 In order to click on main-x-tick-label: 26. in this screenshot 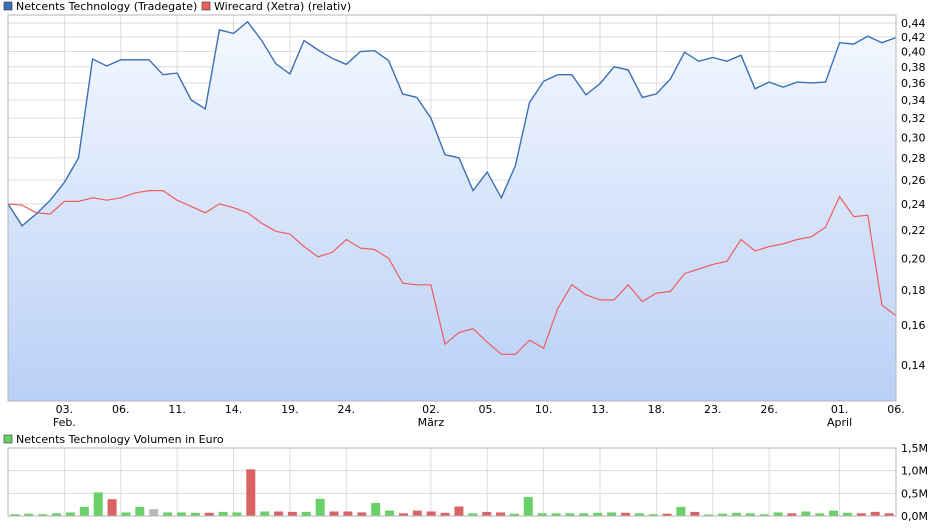, I will do `click(769, 409)`.